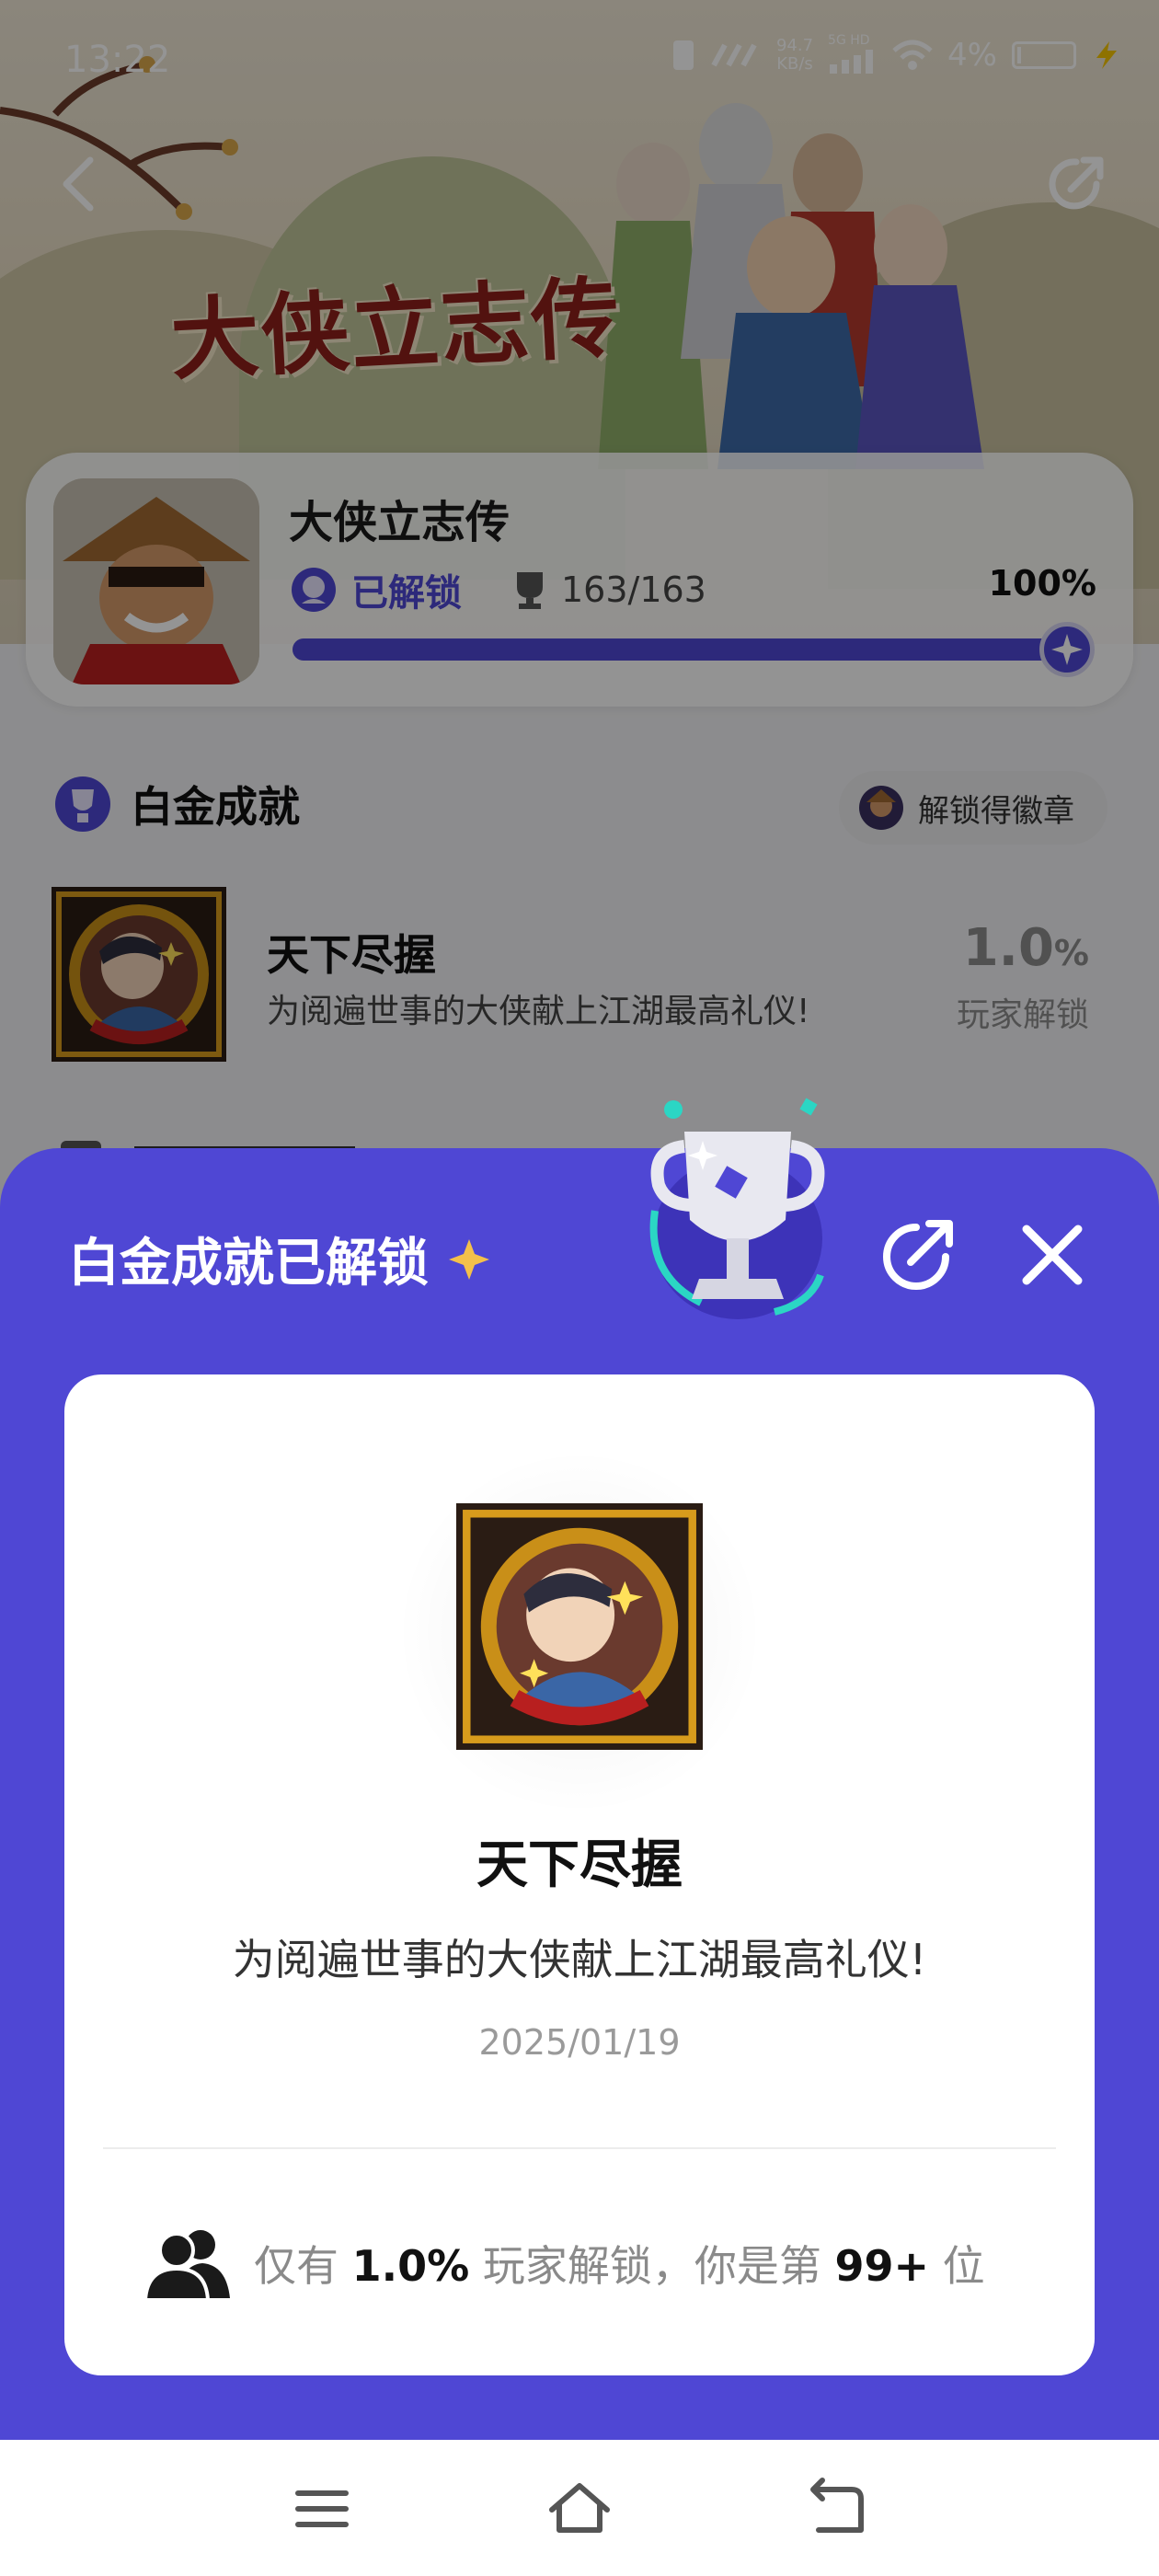 The image size is (1159, 2576). Describe the element at coordinates (579, 2043) in the screenshot. I see `unlock-date: 2025/01/19` at that location.